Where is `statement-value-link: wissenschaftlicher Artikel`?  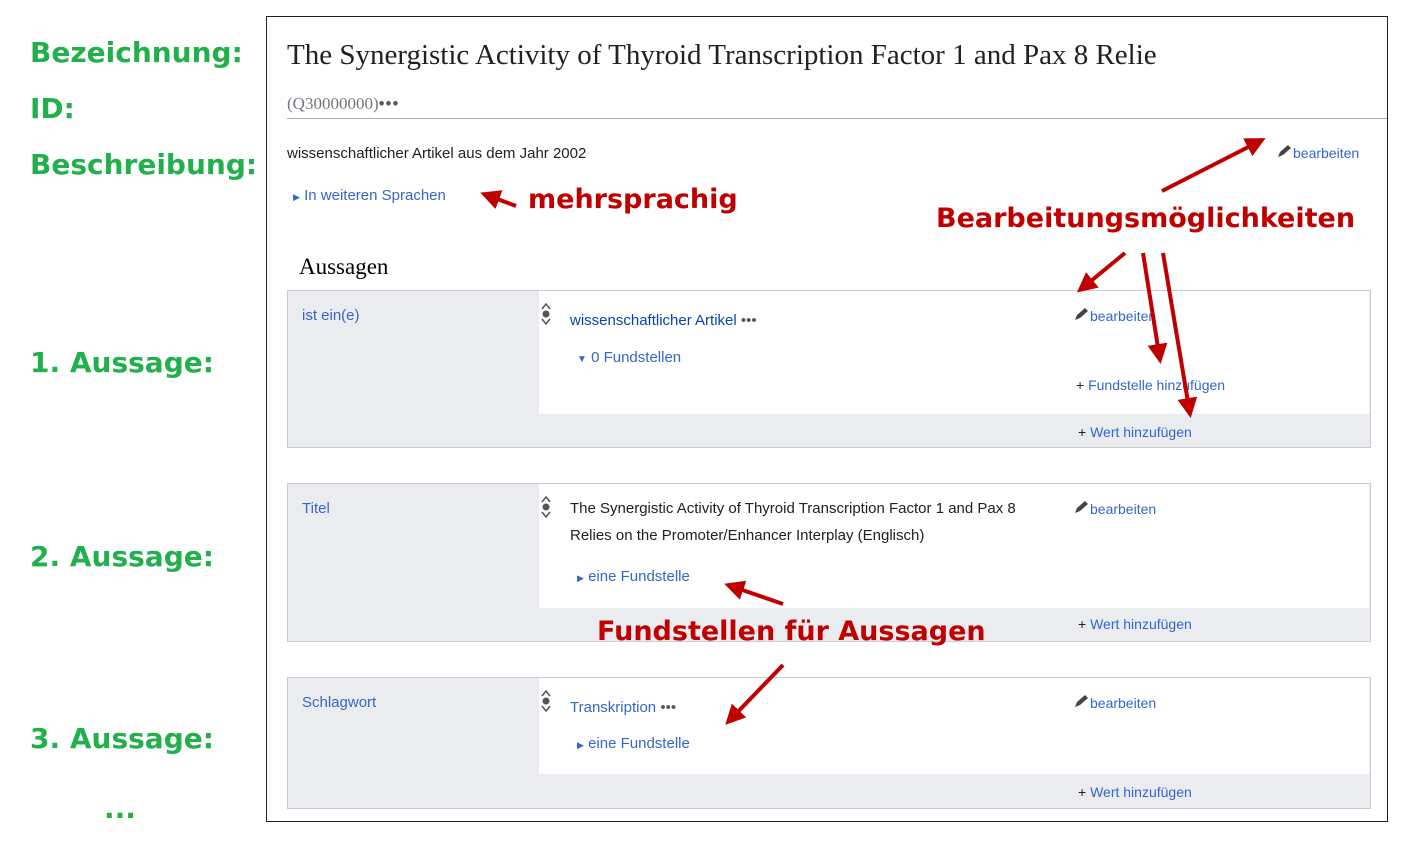
statement-value-link: wissenschaftlicher Artikel is located at coordinates (653, 320).